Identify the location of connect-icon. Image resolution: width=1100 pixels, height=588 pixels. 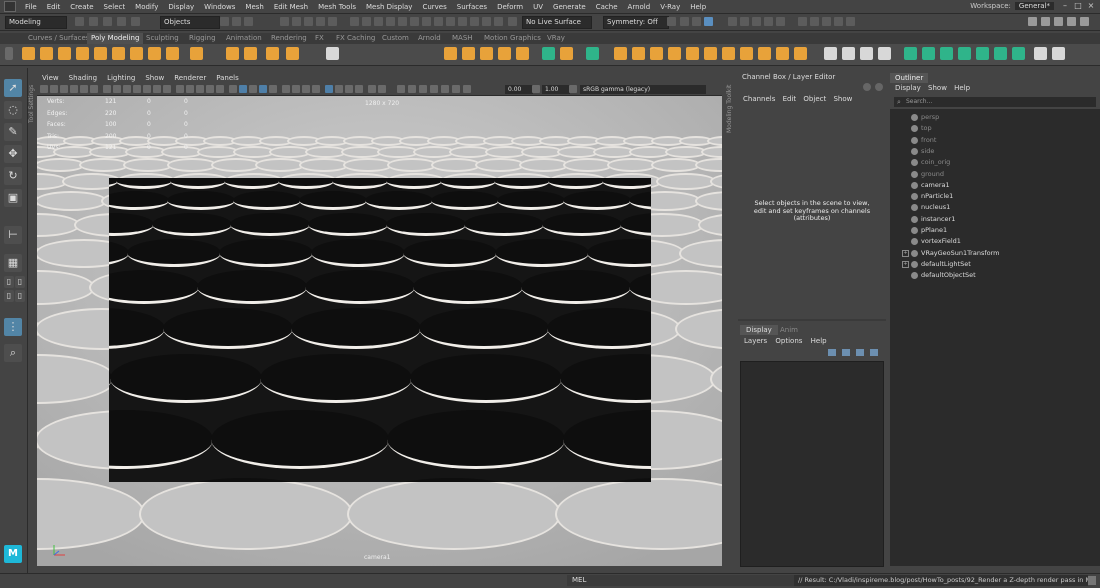
(866, 53).